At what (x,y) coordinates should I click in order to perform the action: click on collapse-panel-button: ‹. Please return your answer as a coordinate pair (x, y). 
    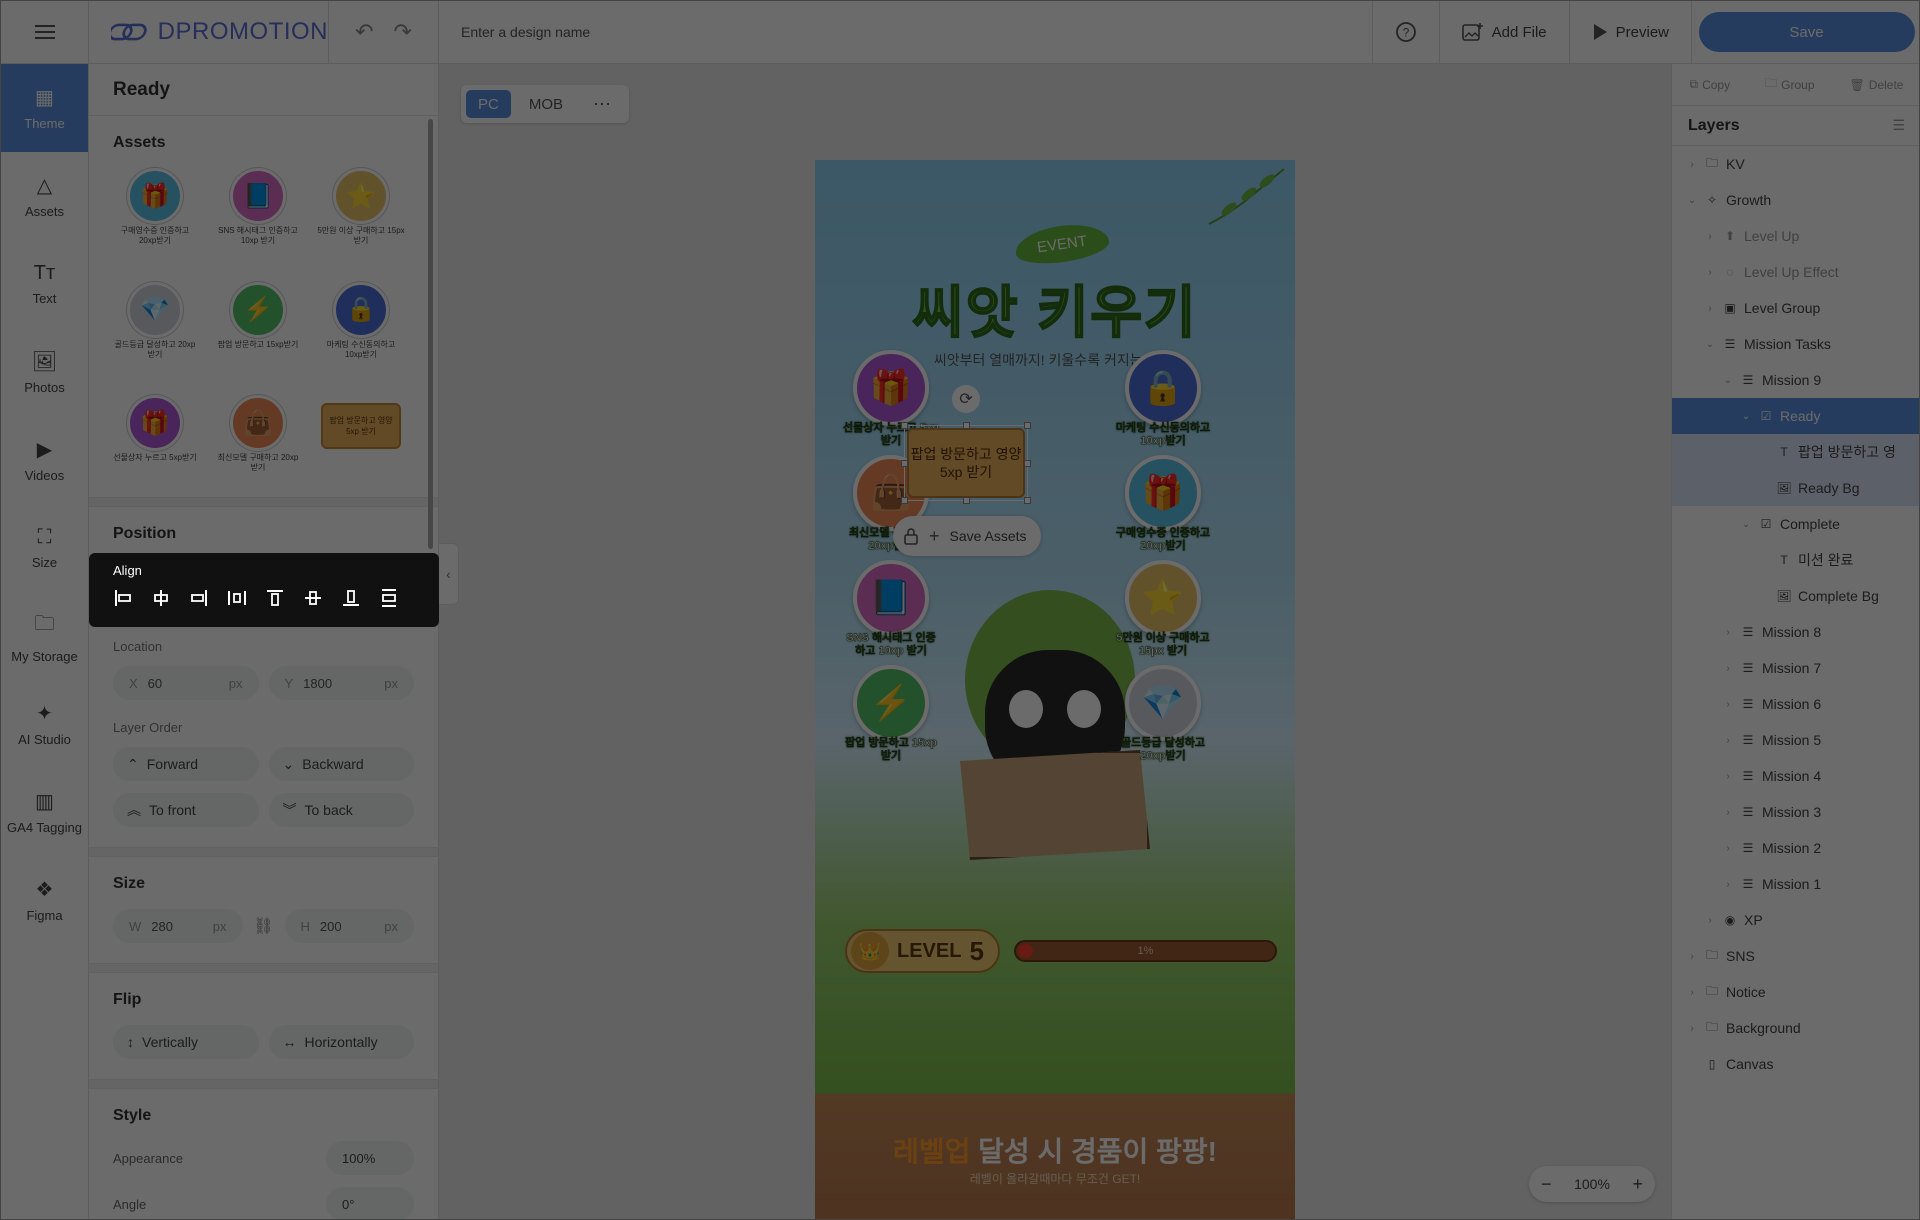
    Looking at the image, I should click on (449, 574).